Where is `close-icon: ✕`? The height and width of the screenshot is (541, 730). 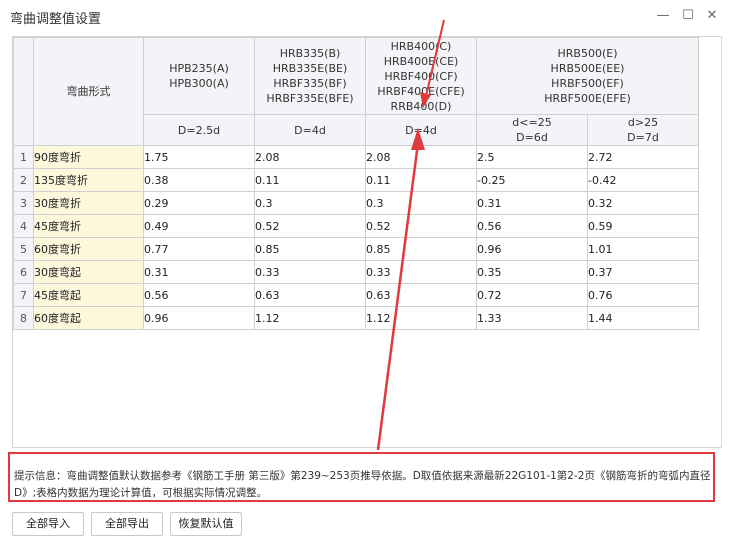
close-icon: ✕ is located at coordinates (712, 16).